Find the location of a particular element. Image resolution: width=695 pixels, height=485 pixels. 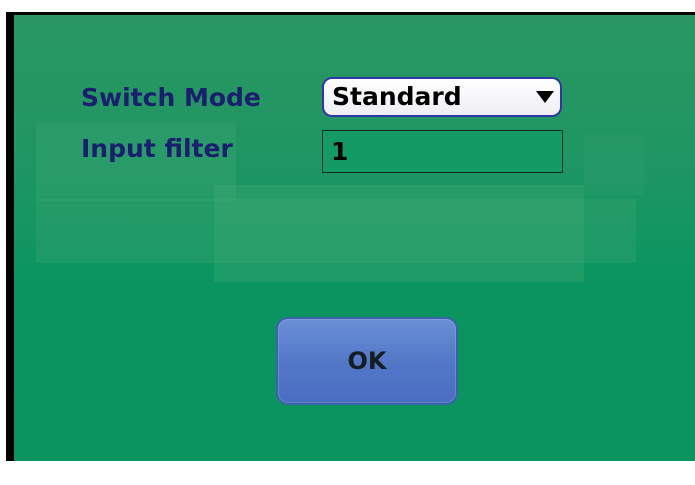

input-filter-label: Input filter is located at coordinates (157, 148).